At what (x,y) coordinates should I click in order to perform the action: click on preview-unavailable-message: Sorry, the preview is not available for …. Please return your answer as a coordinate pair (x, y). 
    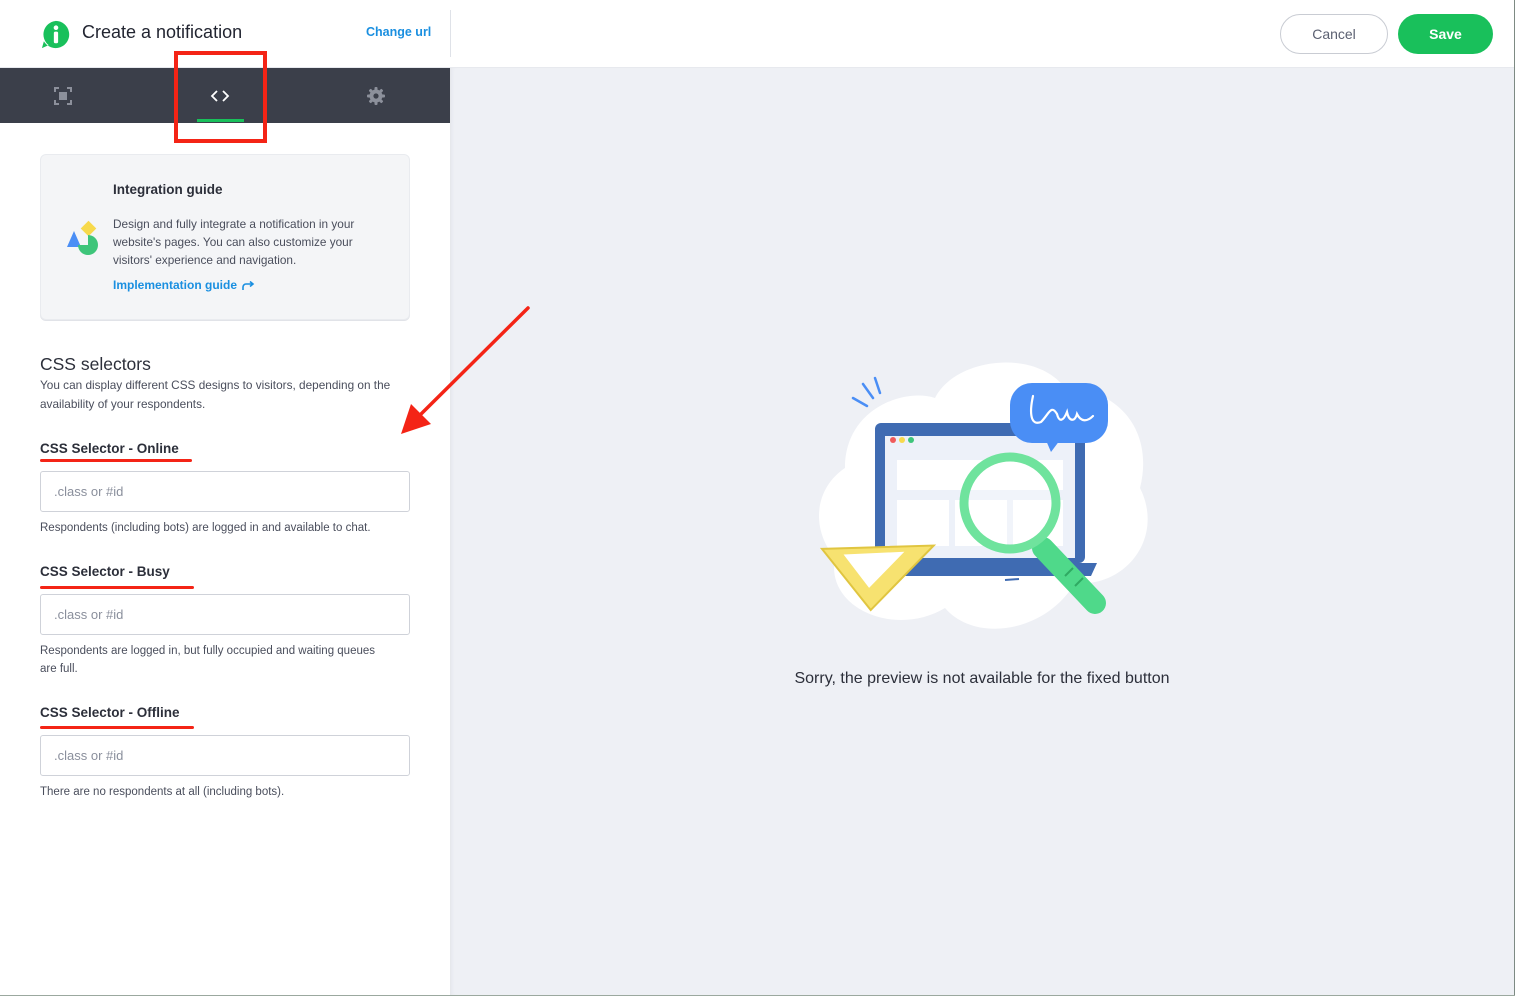
    Looking at the image, I should click on (982, 678).